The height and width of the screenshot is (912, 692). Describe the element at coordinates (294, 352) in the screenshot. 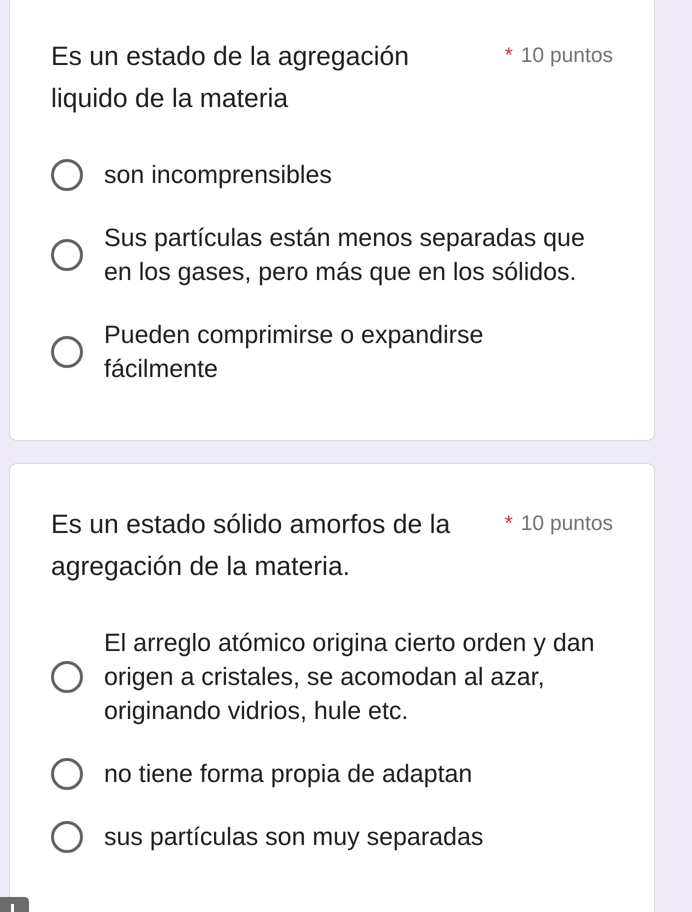

I see `option-label: Pueden comprimirse o expandirse fácilmente` at that location.